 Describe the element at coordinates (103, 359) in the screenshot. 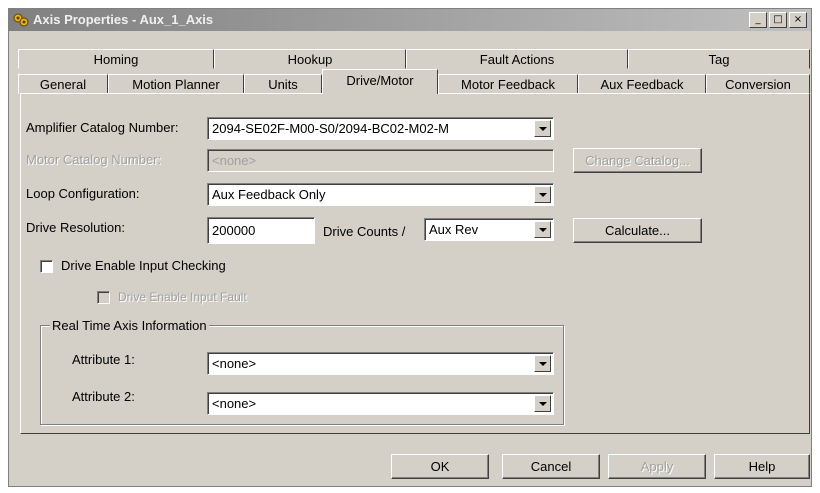

I see `attribute-1-label: Attribute 1:` at that location.